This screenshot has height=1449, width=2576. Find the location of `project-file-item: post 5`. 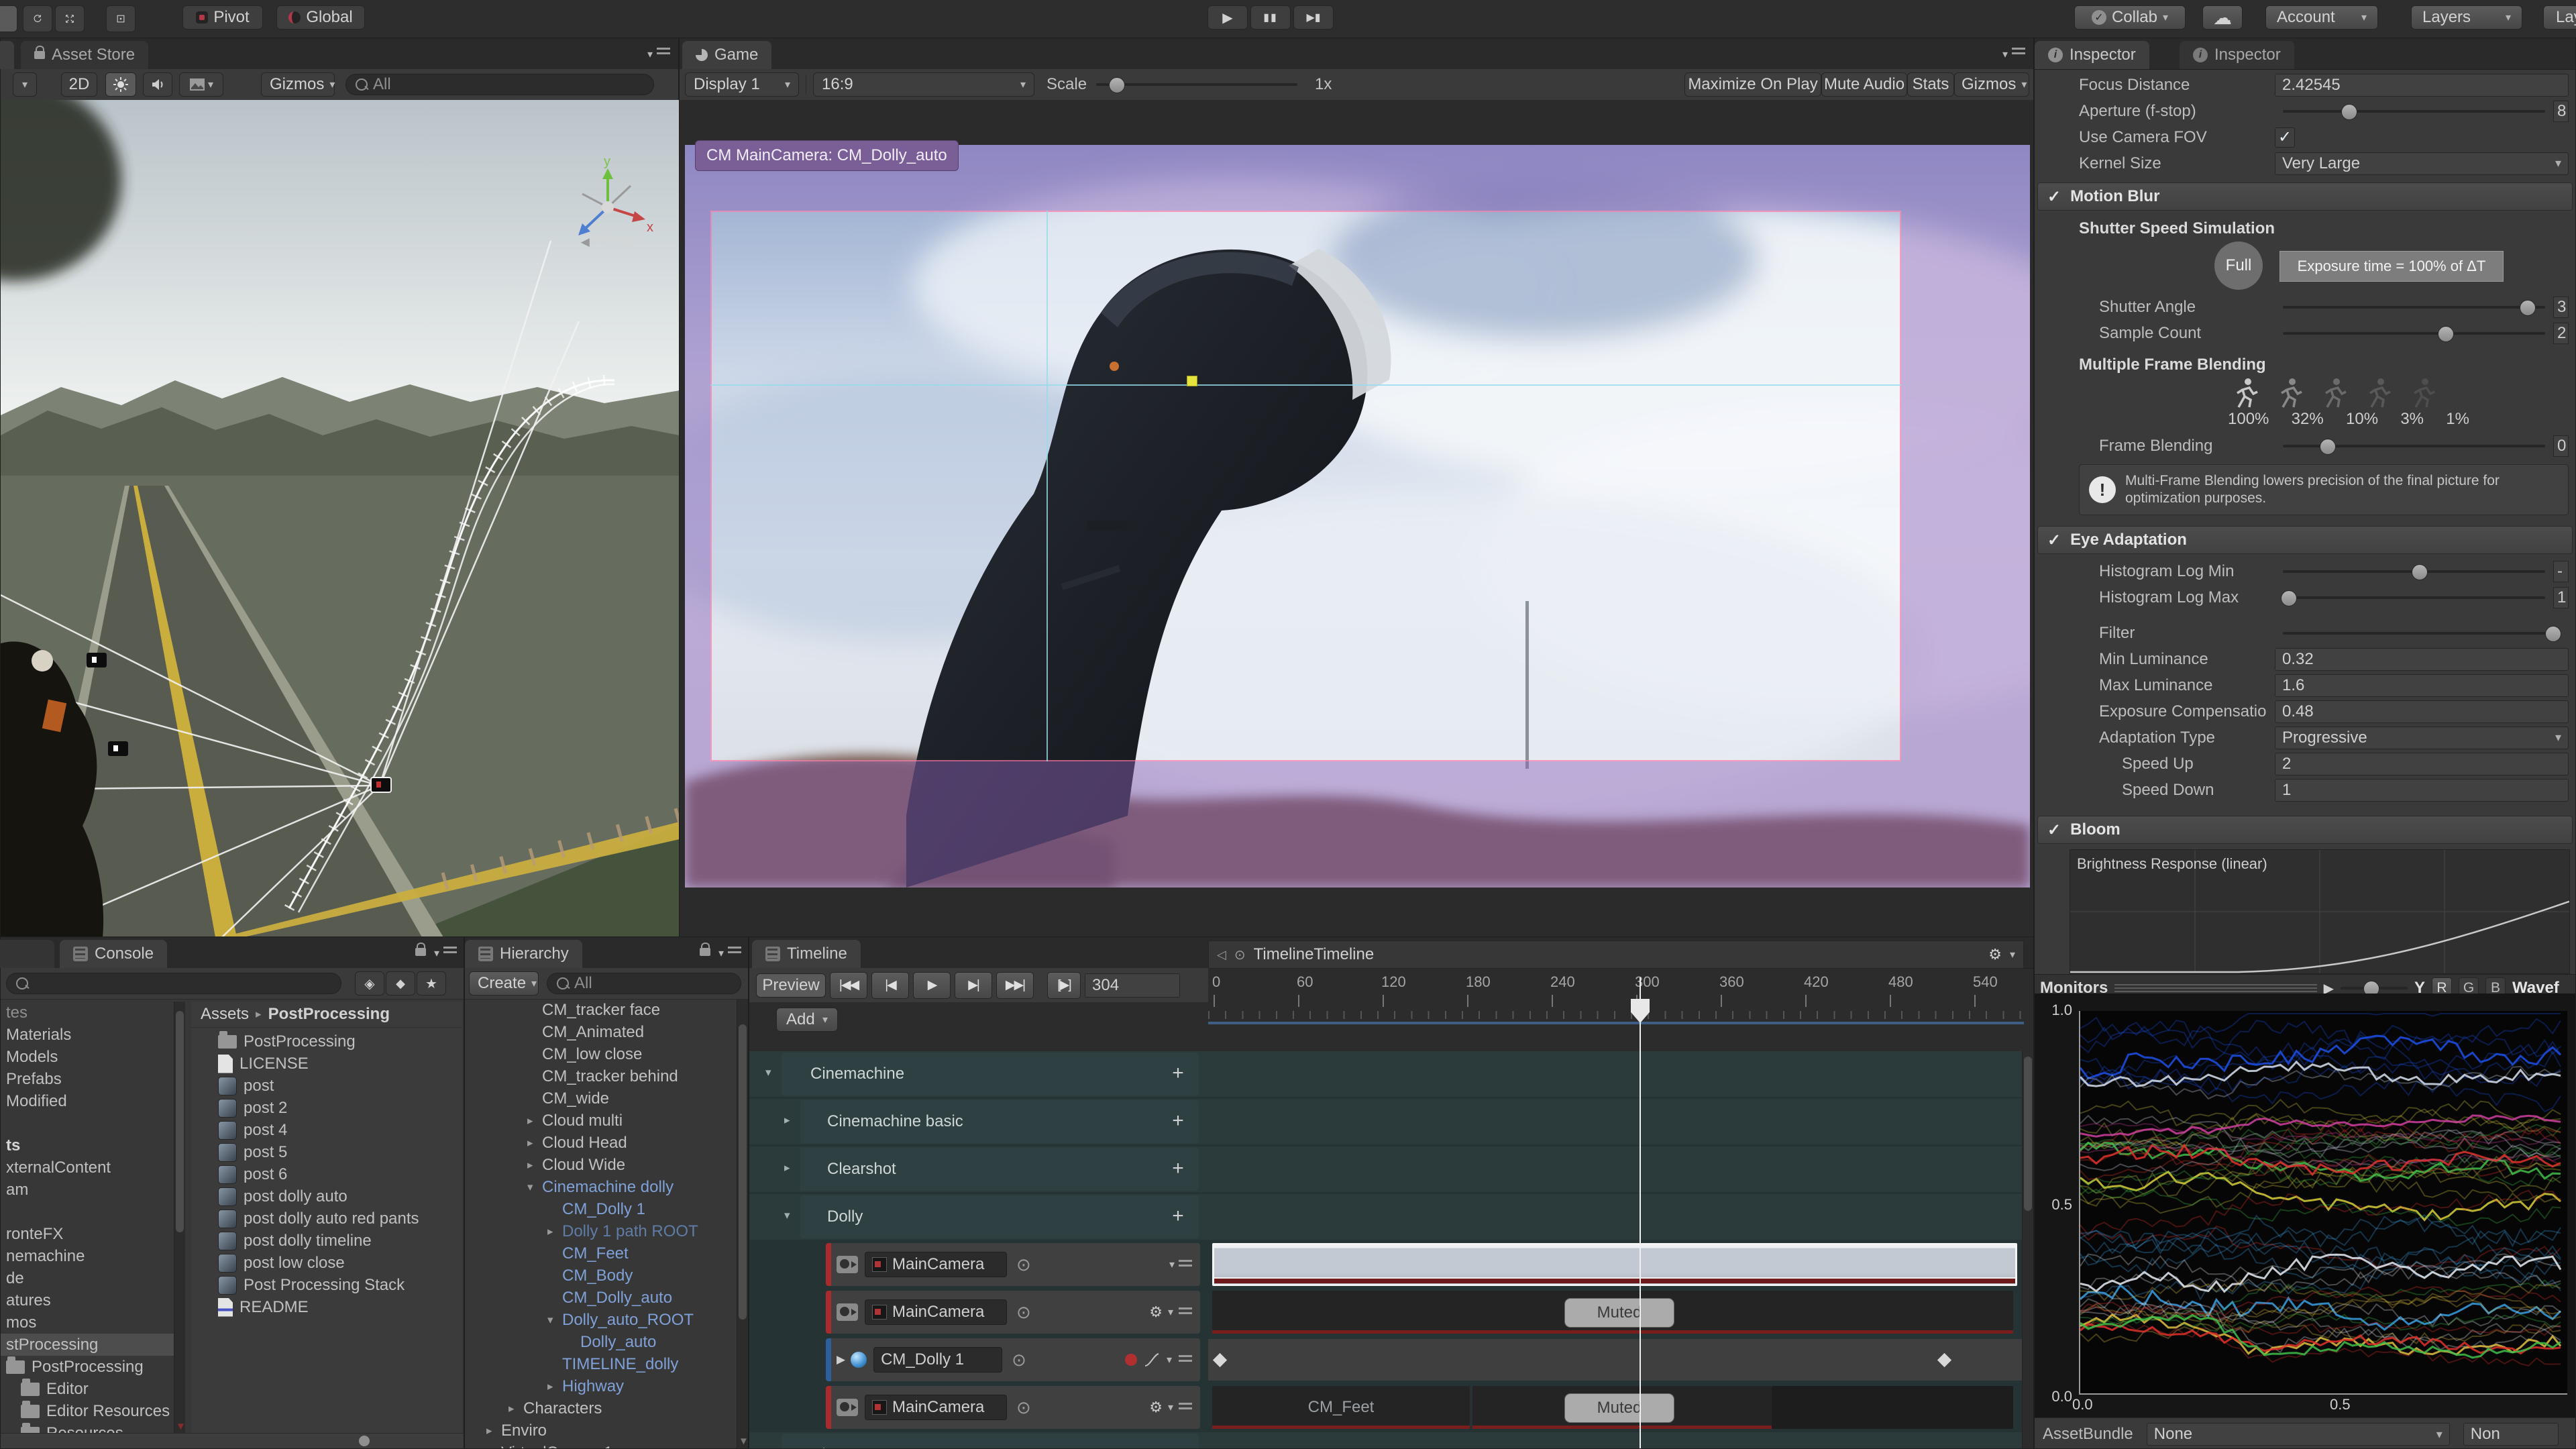

project-file-item: post 5 is located at coordinates (326, 1152).